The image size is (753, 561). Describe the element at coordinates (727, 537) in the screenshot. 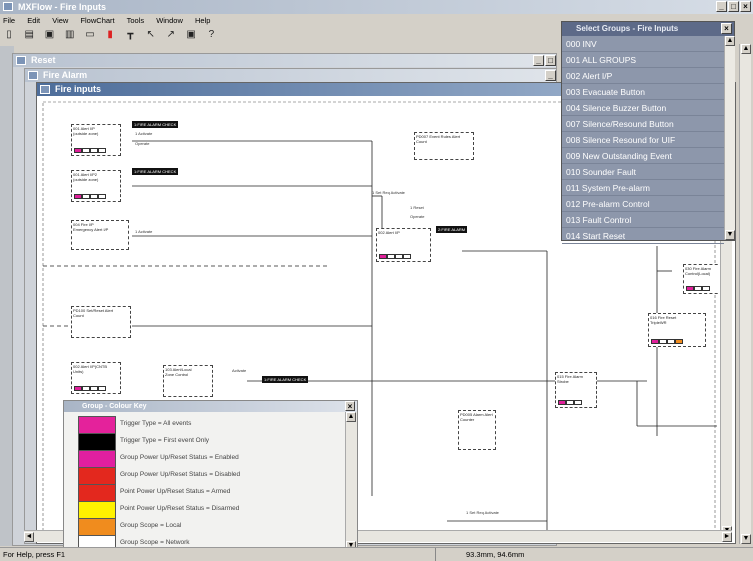

I see `scroll-right-button: ►` at that location.